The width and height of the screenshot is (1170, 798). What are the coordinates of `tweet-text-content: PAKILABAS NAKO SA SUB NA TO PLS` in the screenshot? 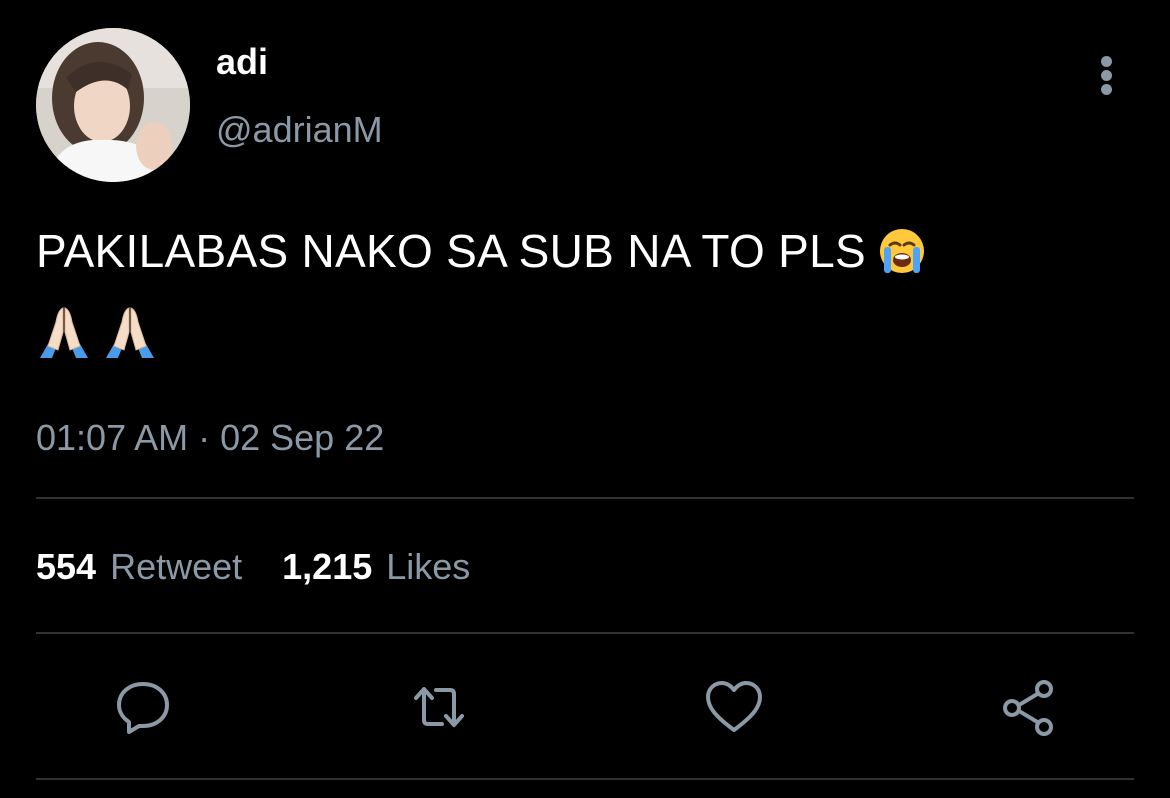 It's located at (451, 251).